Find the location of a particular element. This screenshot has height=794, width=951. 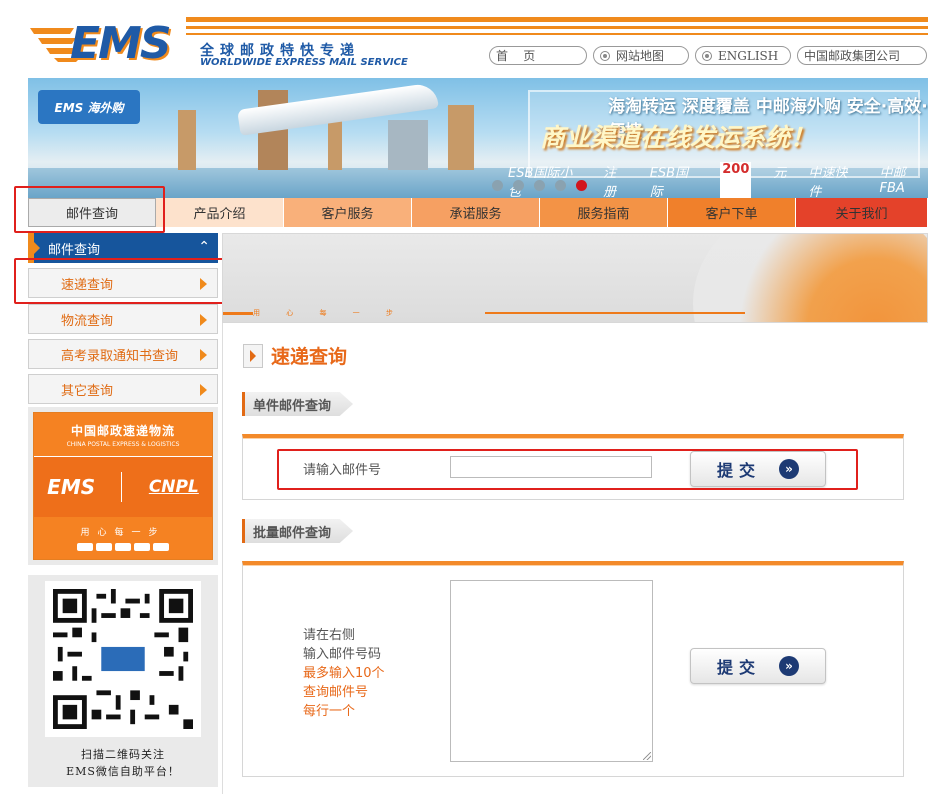

qr-ems-logo is located at coordinates (123, 659).